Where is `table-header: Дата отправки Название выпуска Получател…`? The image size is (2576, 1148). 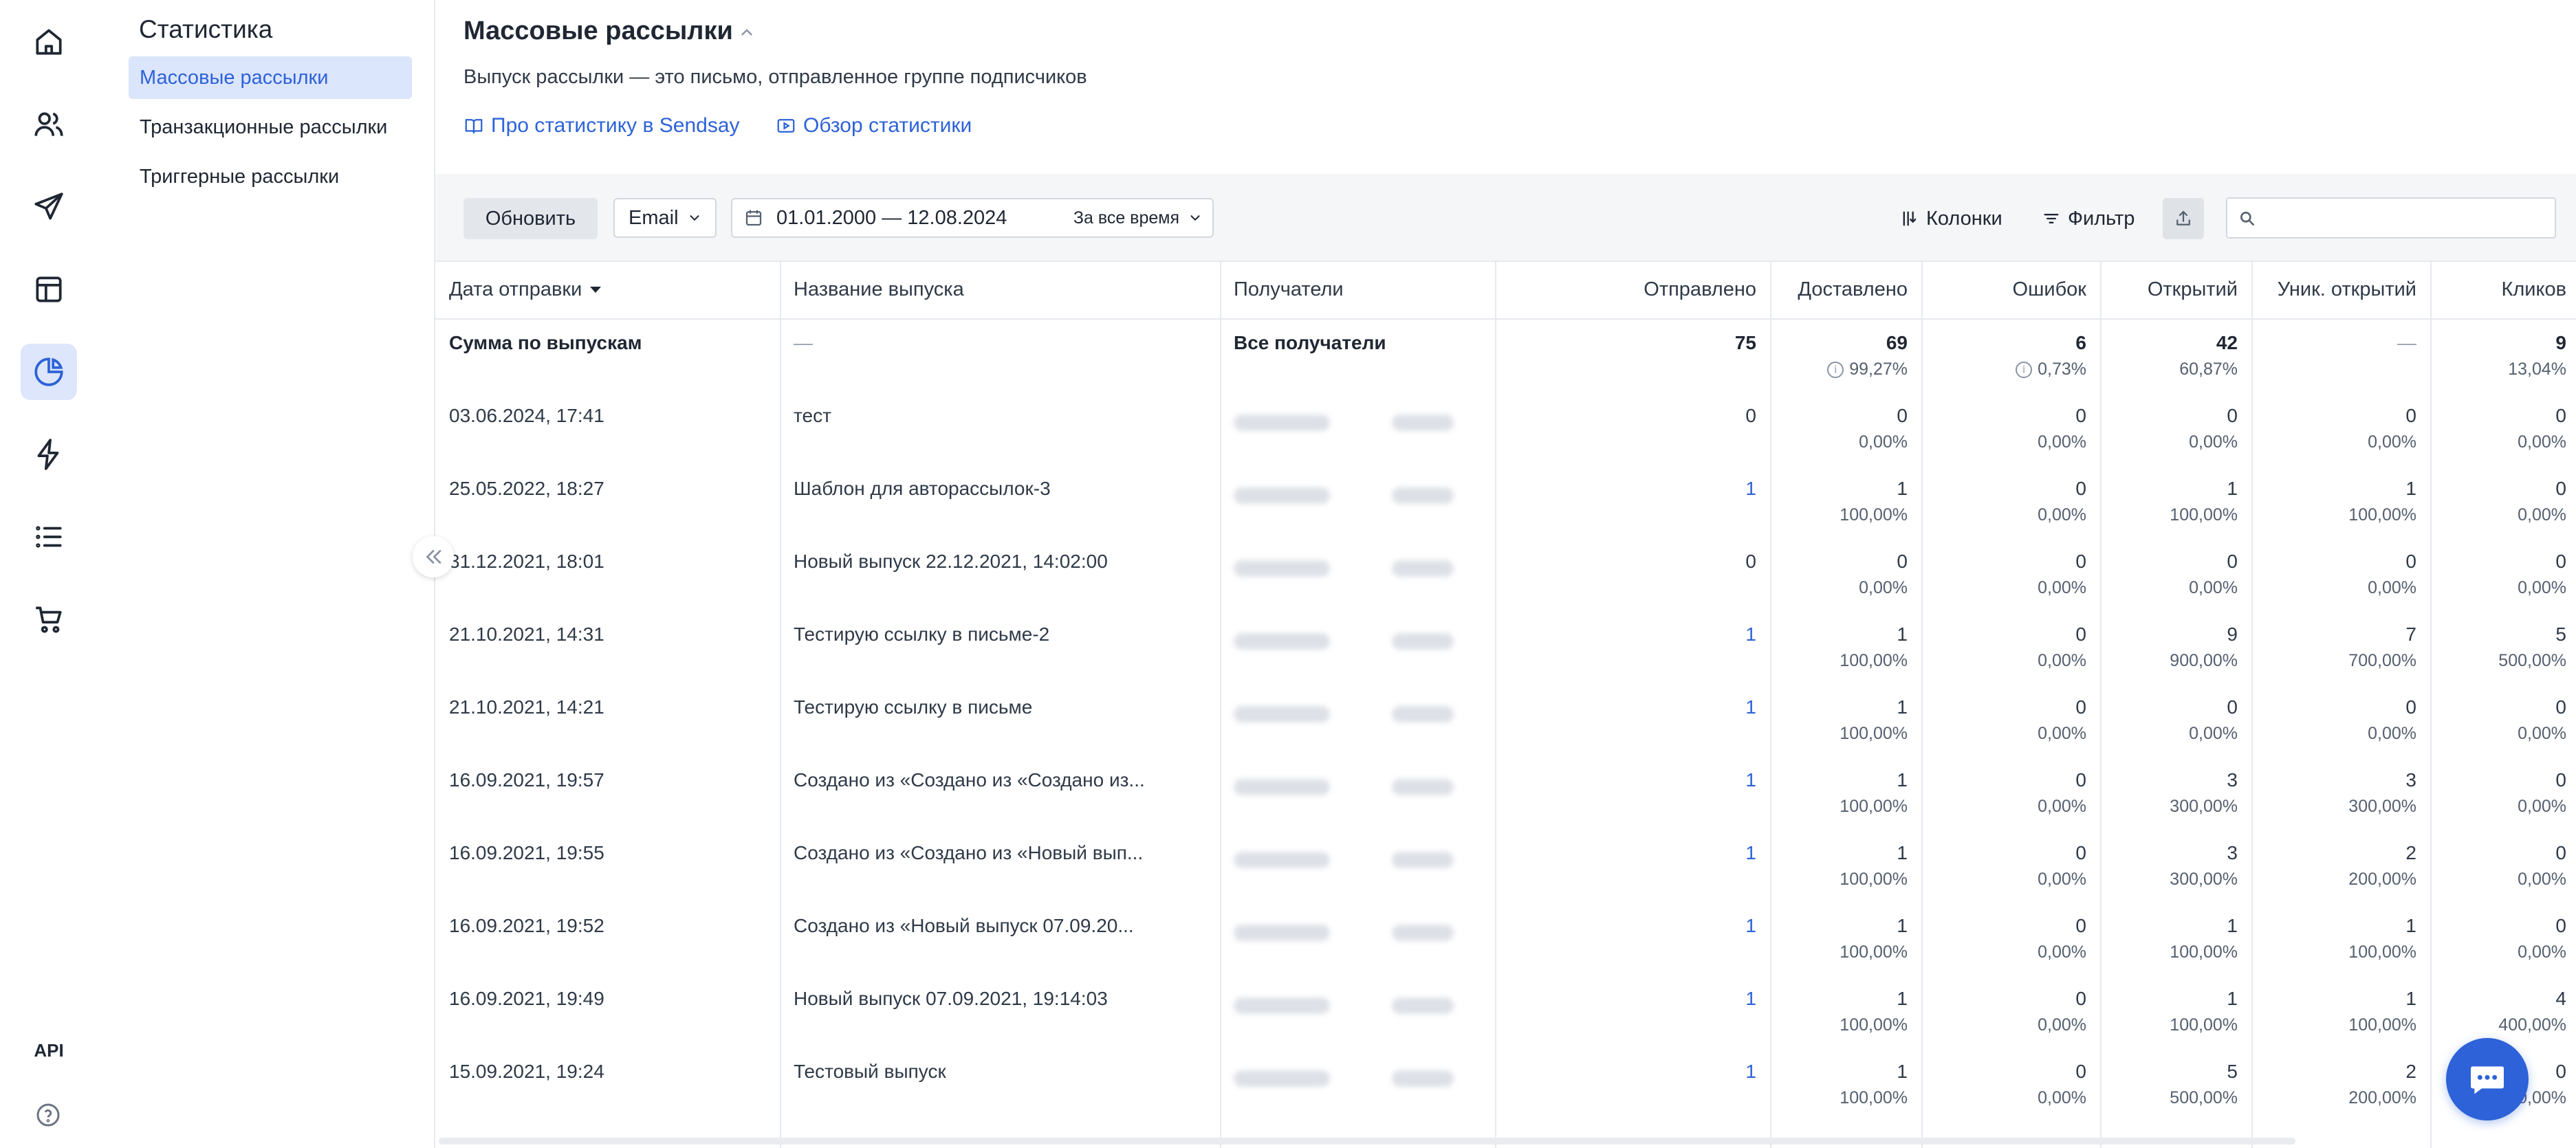 table-header: Дата отправки Название выпуска Получател… is located at coordinates (1505, 290).